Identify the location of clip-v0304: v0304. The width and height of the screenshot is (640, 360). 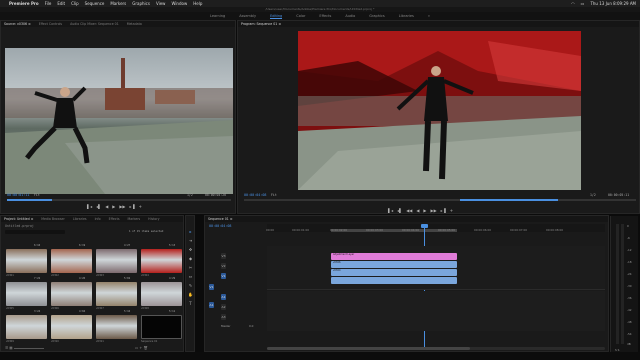
(394, 272).